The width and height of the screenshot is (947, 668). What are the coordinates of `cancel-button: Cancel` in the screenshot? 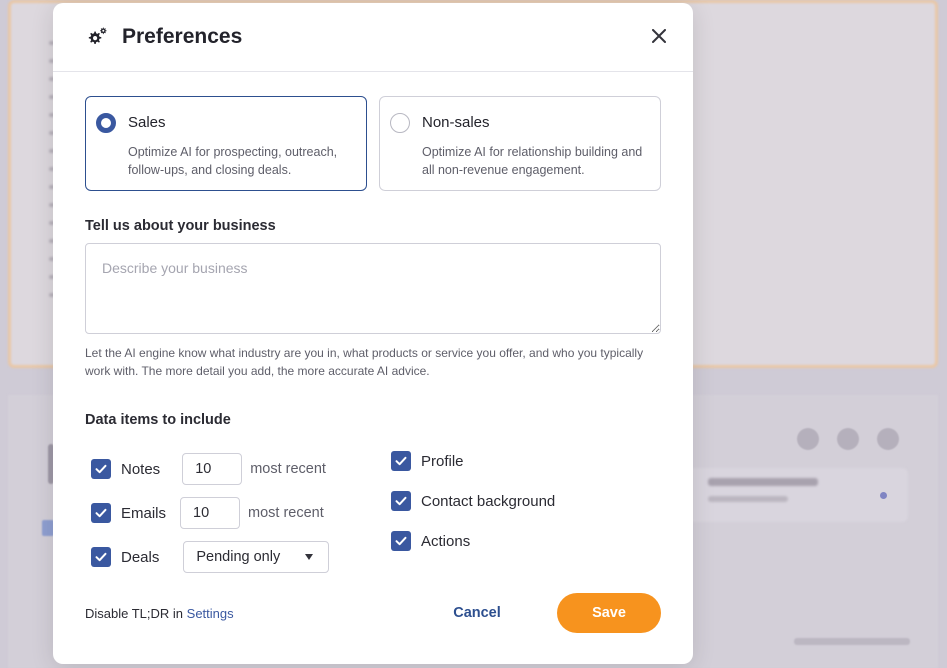 It's located at (477, 613).